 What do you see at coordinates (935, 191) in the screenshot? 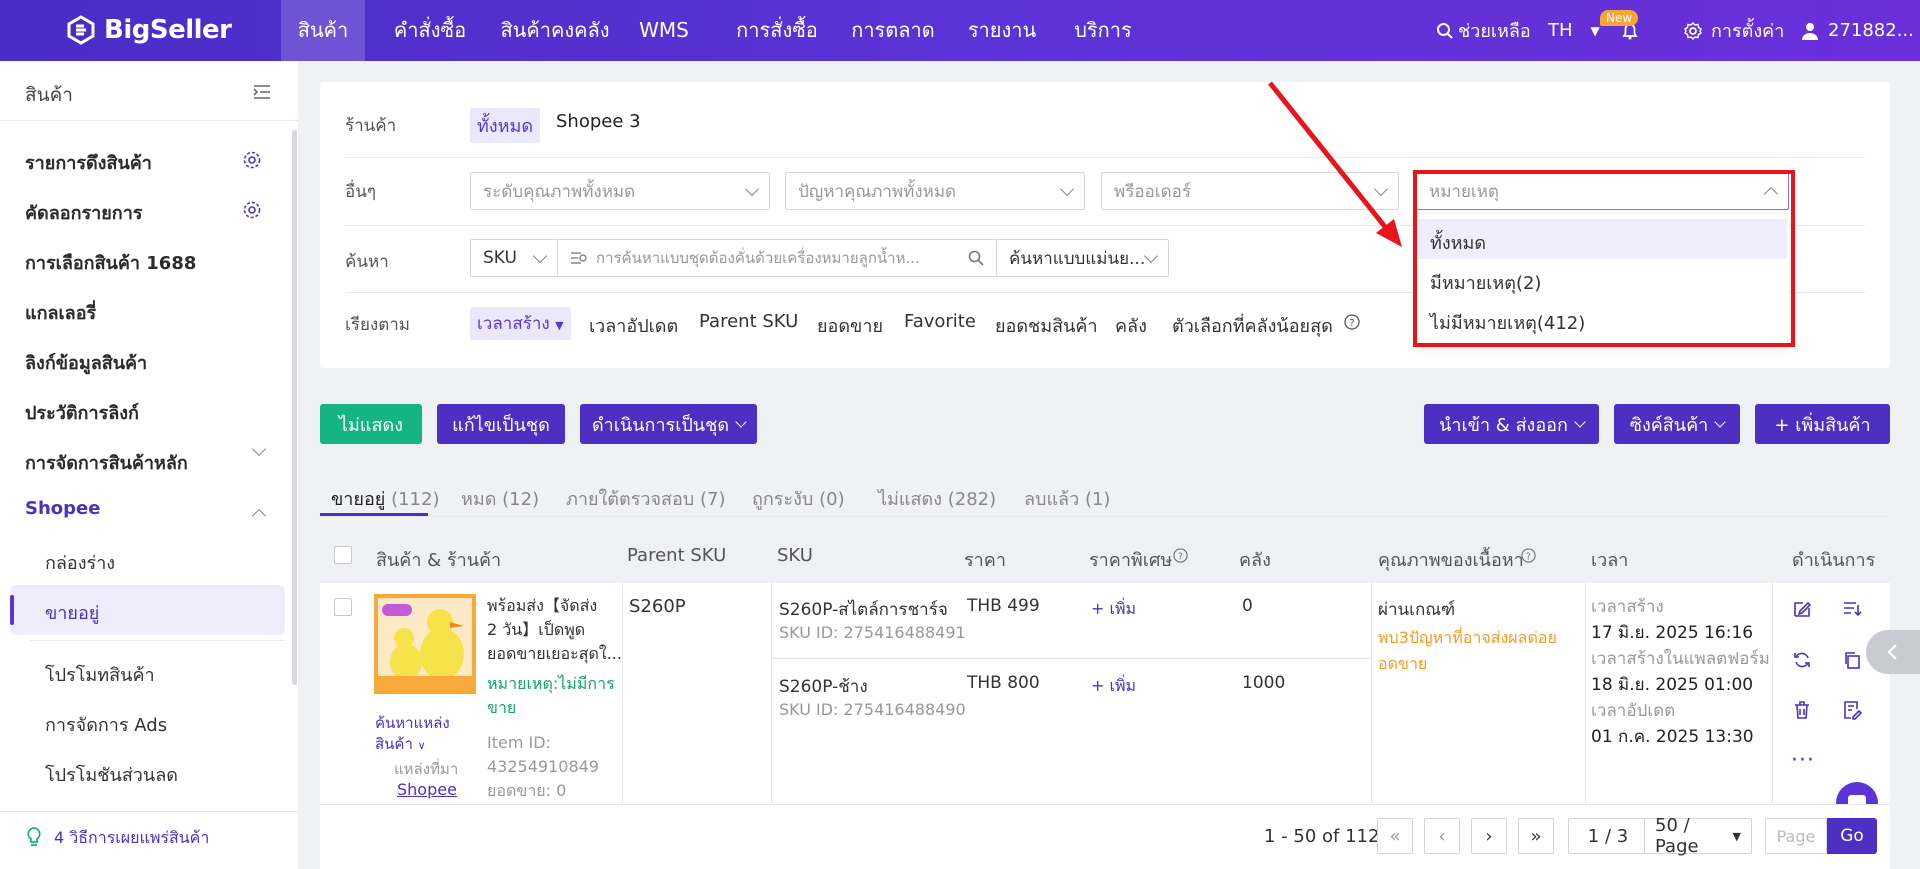
I see `quality-issue-select: ปัญหาคุณภาพทั้งหมด` at bounding box center [935, 191].